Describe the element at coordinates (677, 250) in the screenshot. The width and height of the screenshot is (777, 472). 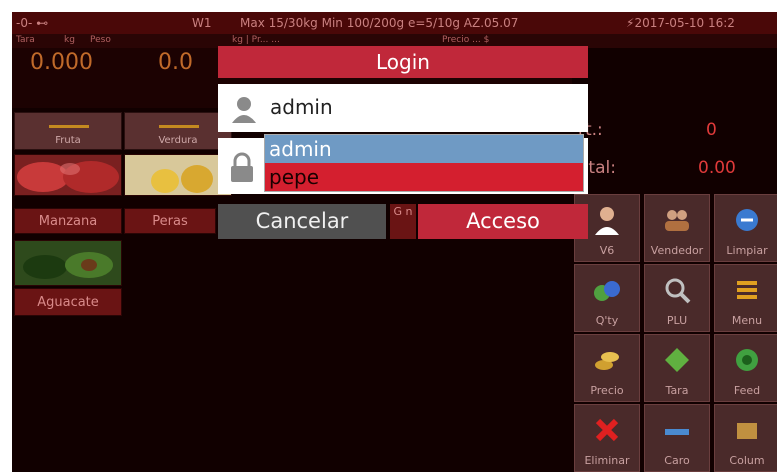
I see `button-label: Vendedor` at that location.